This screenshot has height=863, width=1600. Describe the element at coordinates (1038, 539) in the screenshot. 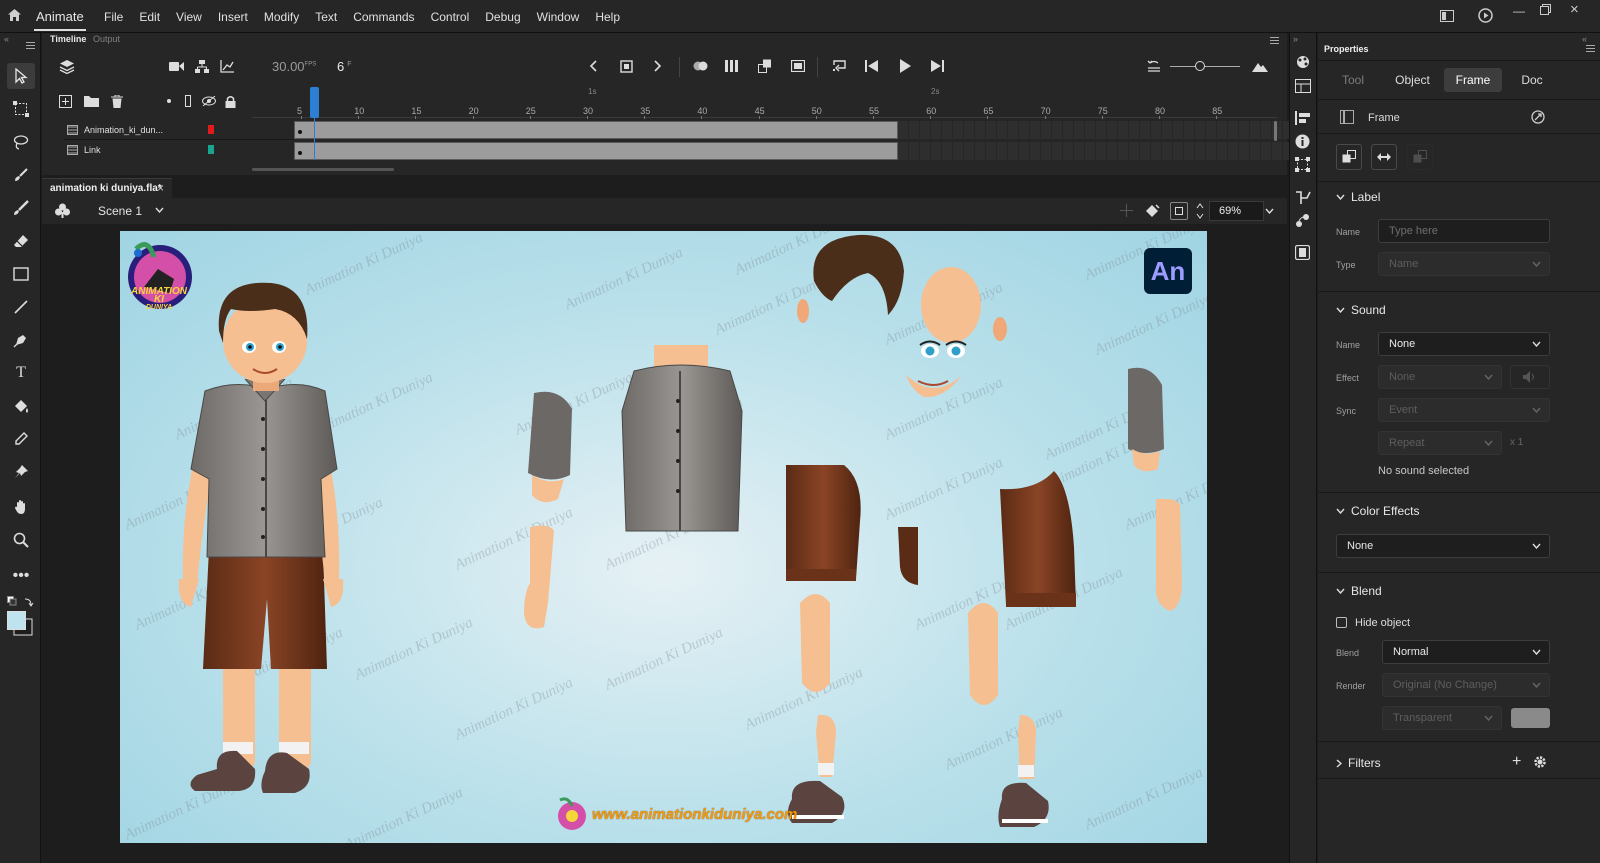

I see `part-shorts-right` at that location.